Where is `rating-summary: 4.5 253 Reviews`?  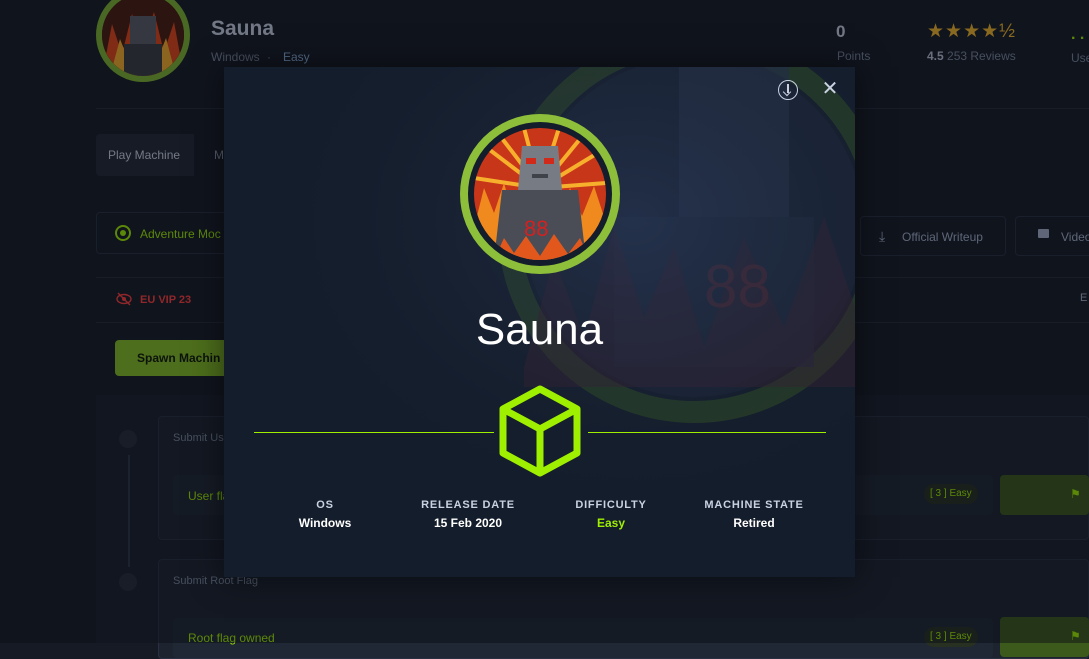 rating-summary: 4.5 253 Reviews is located at coordinates (971, 56).